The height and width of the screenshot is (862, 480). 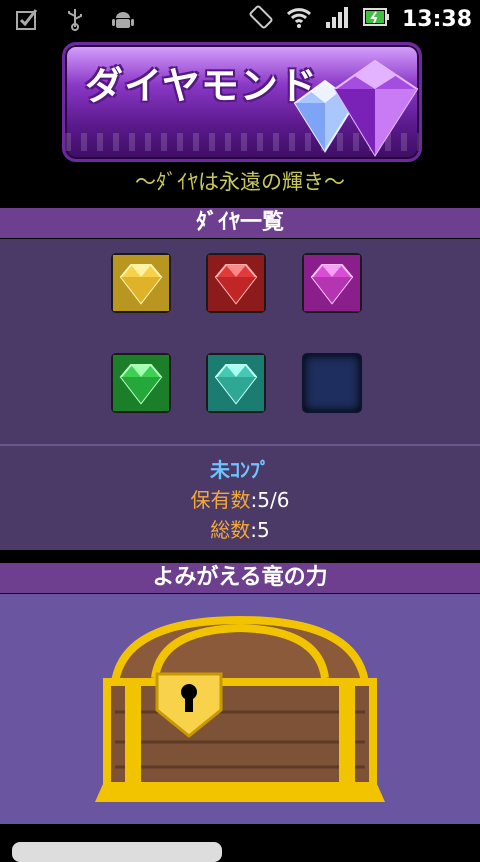 I want to click on status-bar: 13:38, so click(x=240, y=19).